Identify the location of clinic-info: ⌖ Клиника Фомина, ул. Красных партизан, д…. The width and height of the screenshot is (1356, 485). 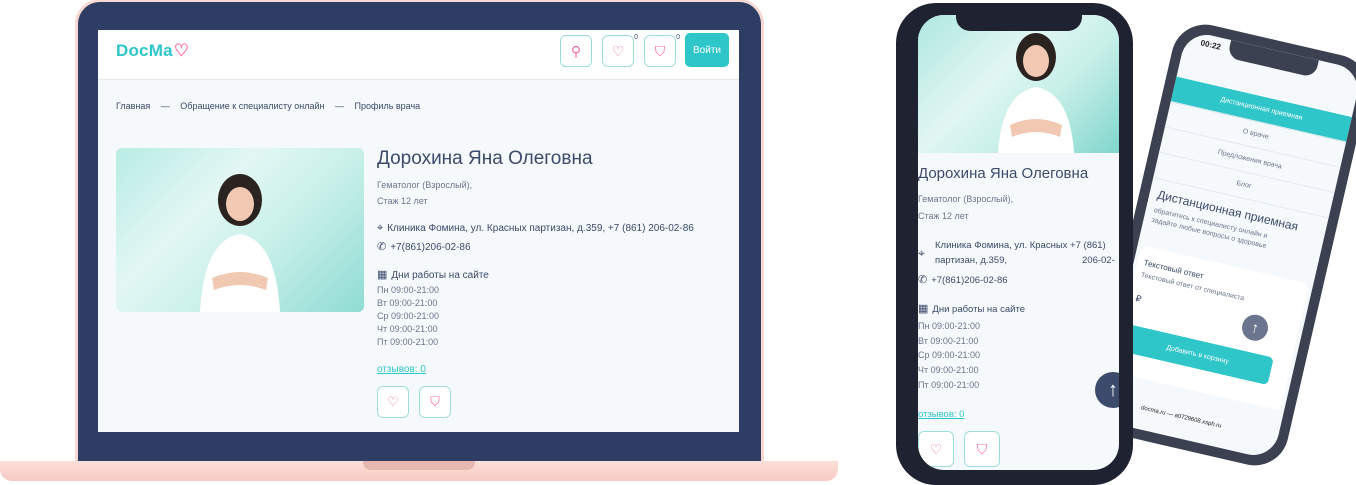
(535, 228).